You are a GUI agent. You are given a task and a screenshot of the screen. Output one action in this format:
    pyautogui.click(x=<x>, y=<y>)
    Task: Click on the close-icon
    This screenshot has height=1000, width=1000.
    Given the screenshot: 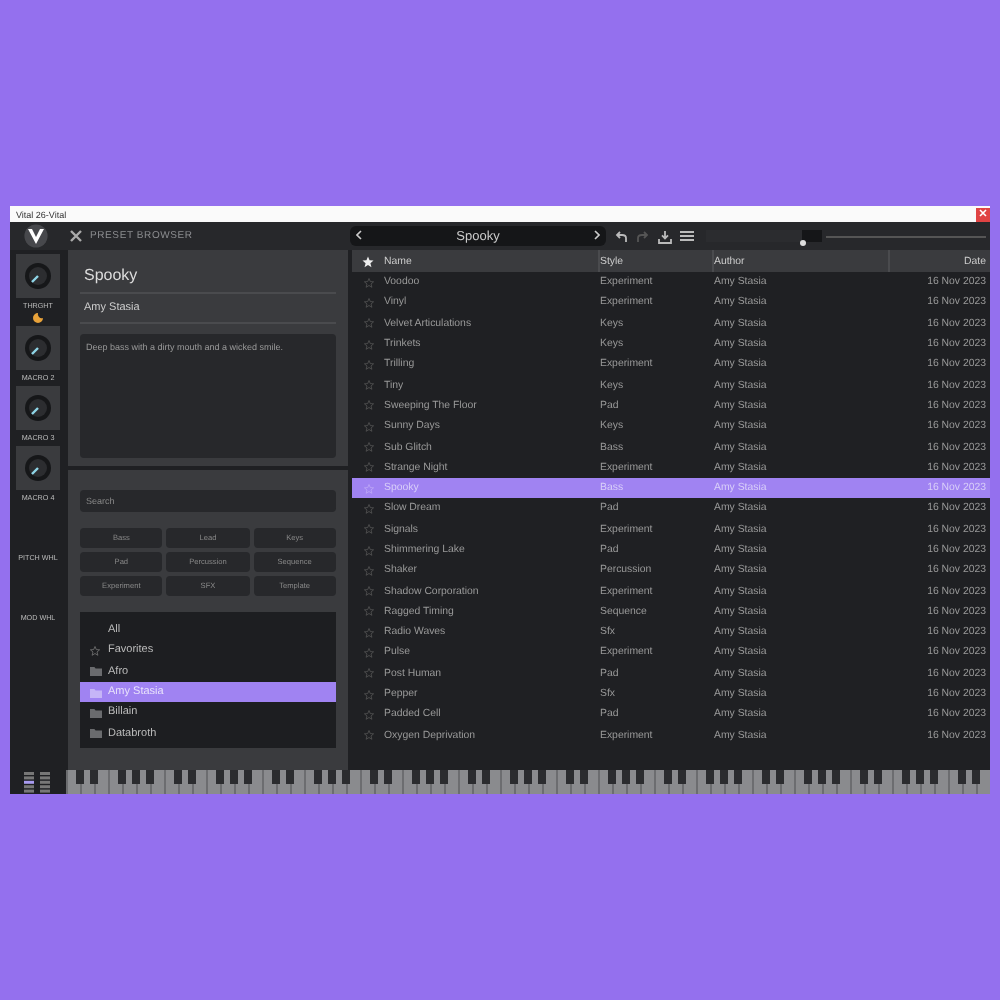 What is the action you would take?
    pyautogui.click(x=76, y=236)
    